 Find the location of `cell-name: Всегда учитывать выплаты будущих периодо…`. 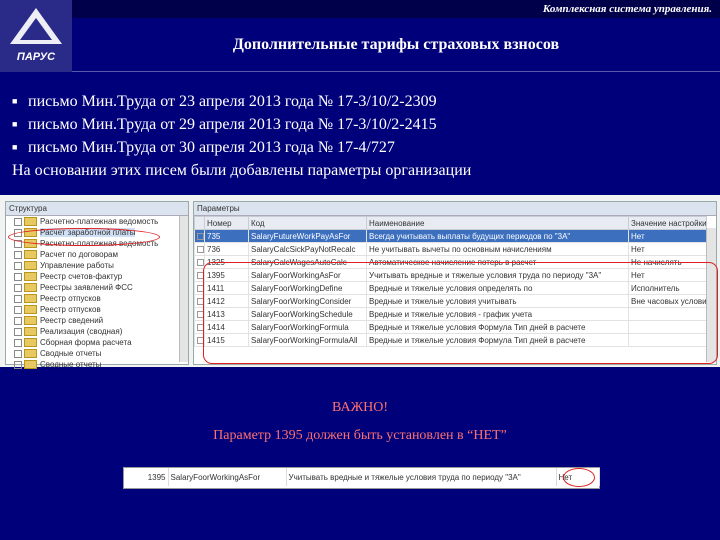

cell-name: Всегда учитывать выплаты будущих периодо… is located at coordinates (497, 236).